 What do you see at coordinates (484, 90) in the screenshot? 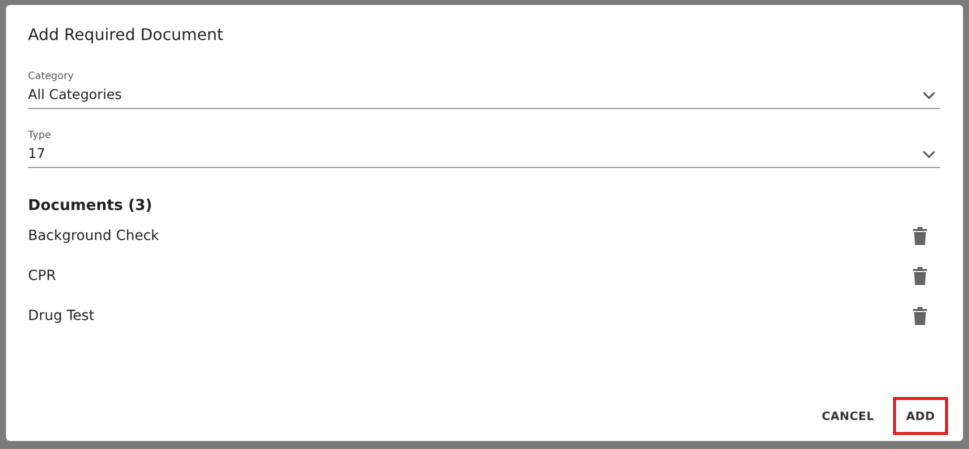
I see `select-field: Category All Categories` at bounding box center [484, 90].